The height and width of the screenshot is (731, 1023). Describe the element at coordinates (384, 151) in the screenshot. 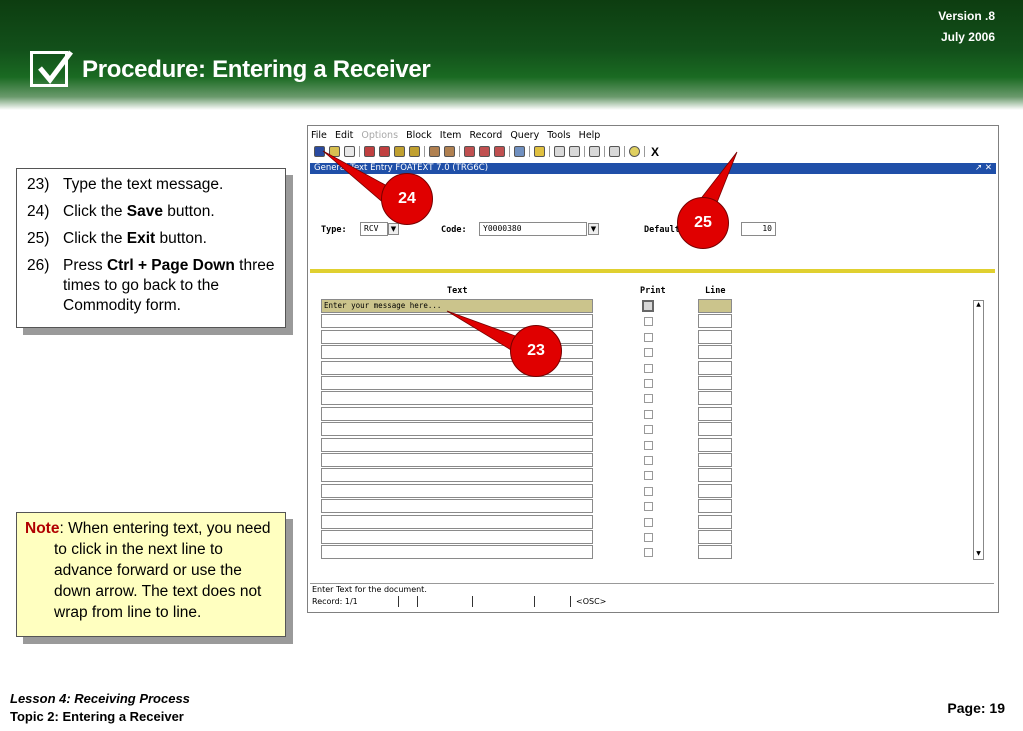

I see `next-block-icon` at that location.